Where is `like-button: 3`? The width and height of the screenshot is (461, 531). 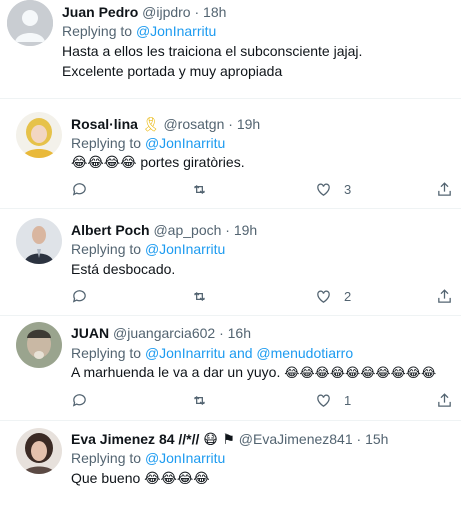 like-button: 3 is located at coordinates (333, 189).